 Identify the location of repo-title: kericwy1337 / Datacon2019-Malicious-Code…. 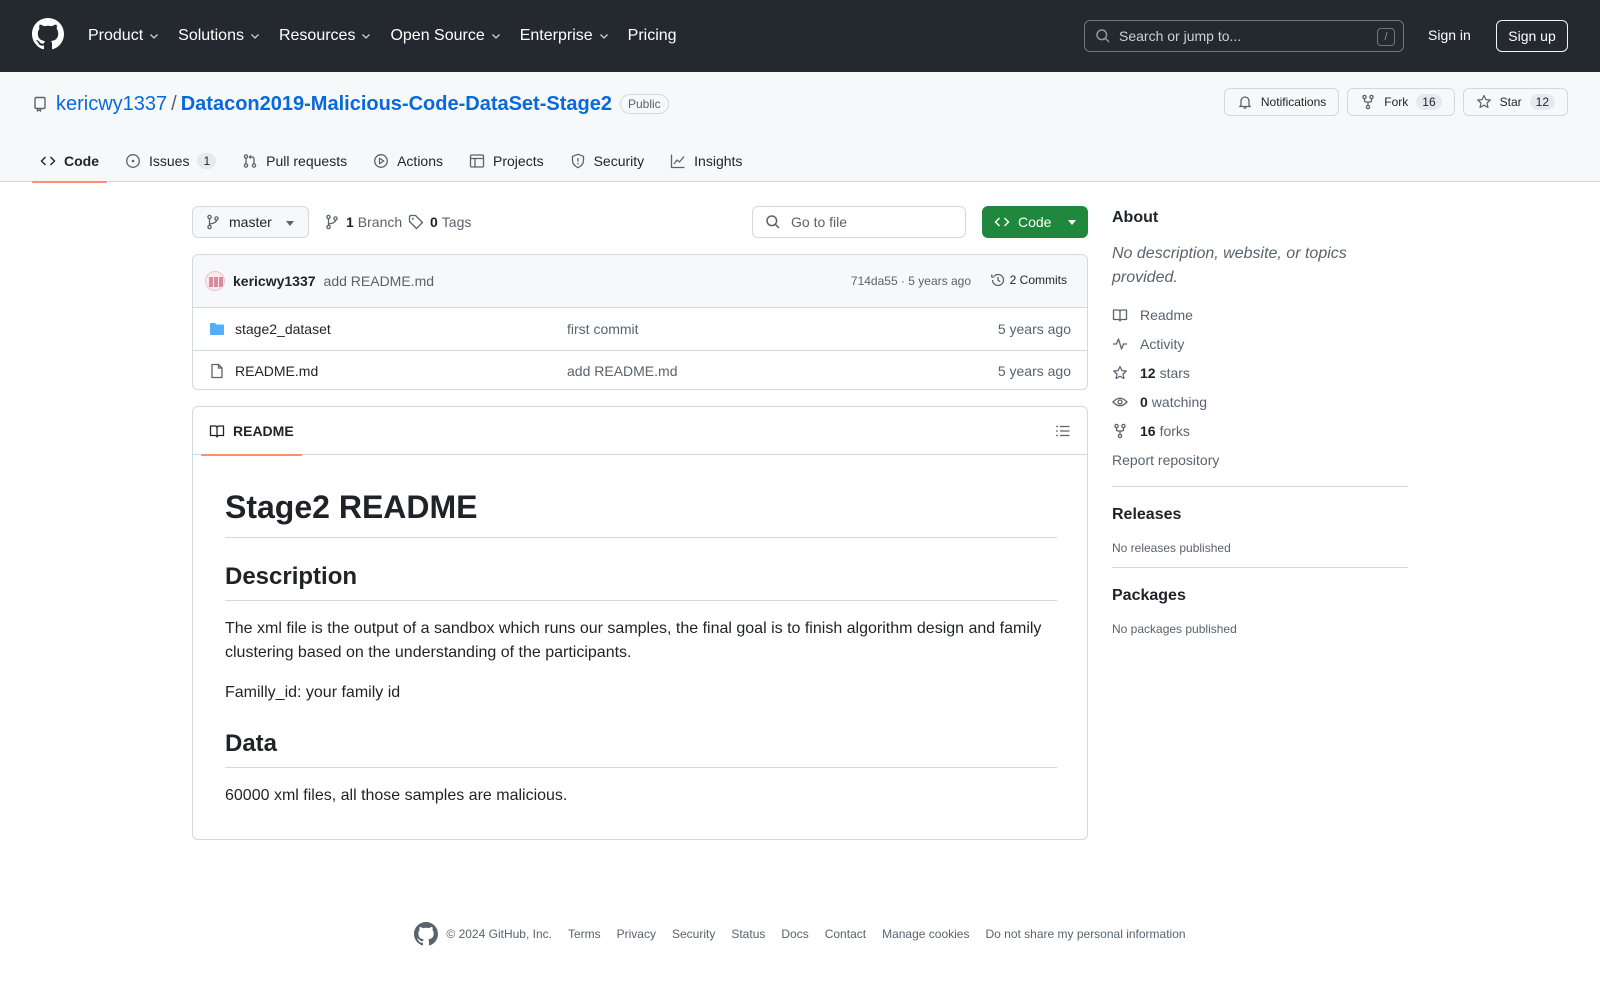
(350, 104).